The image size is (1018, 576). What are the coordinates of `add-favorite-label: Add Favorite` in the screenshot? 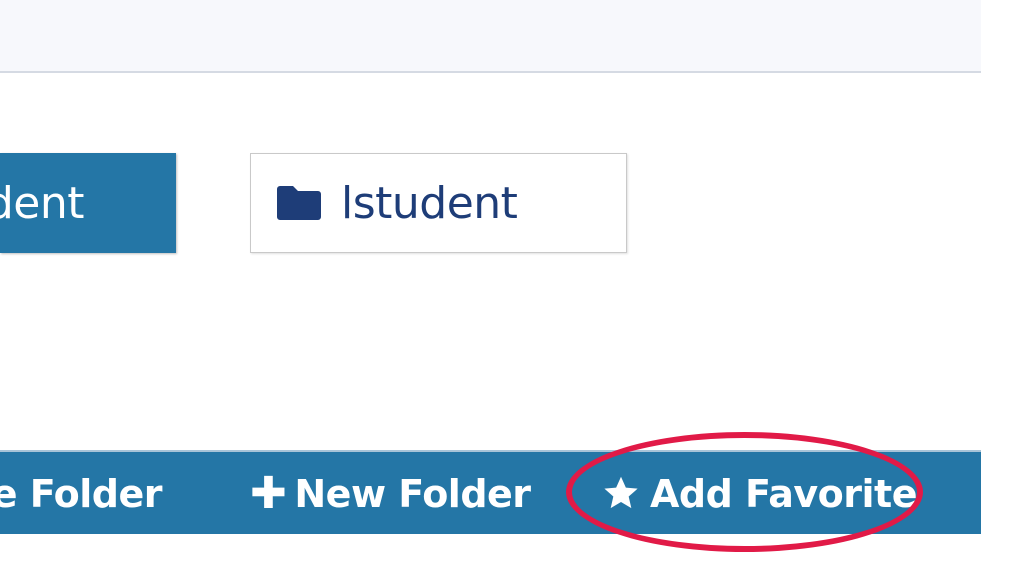 It's located at (784, 494).